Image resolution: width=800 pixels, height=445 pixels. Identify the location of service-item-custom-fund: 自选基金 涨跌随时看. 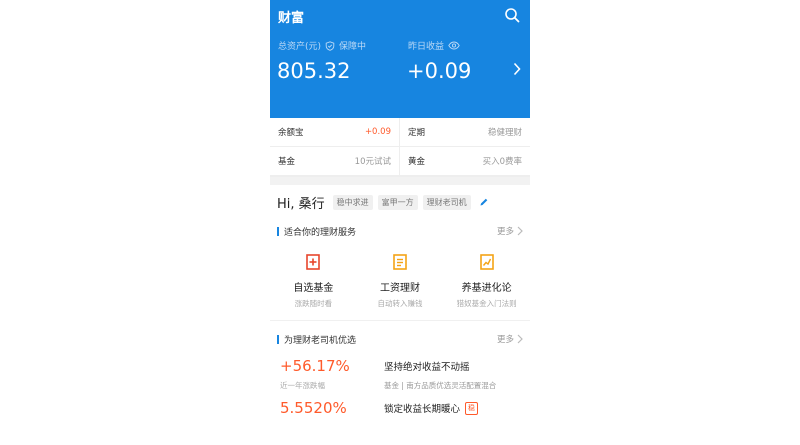
(313, 281).